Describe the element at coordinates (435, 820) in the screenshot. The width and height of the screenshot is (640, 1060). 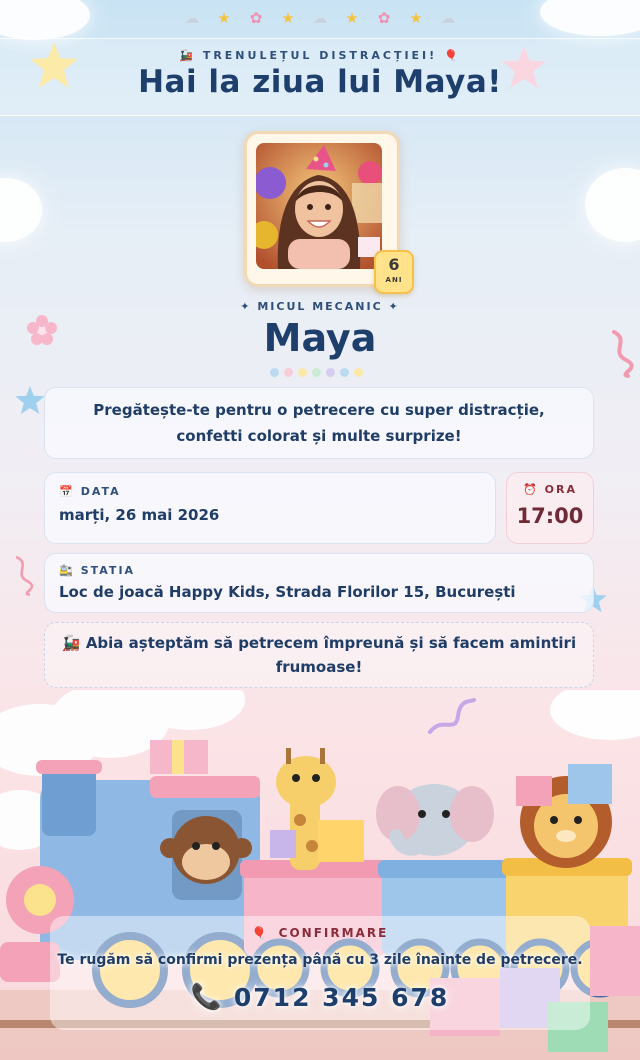
I see `elephant` at that location.